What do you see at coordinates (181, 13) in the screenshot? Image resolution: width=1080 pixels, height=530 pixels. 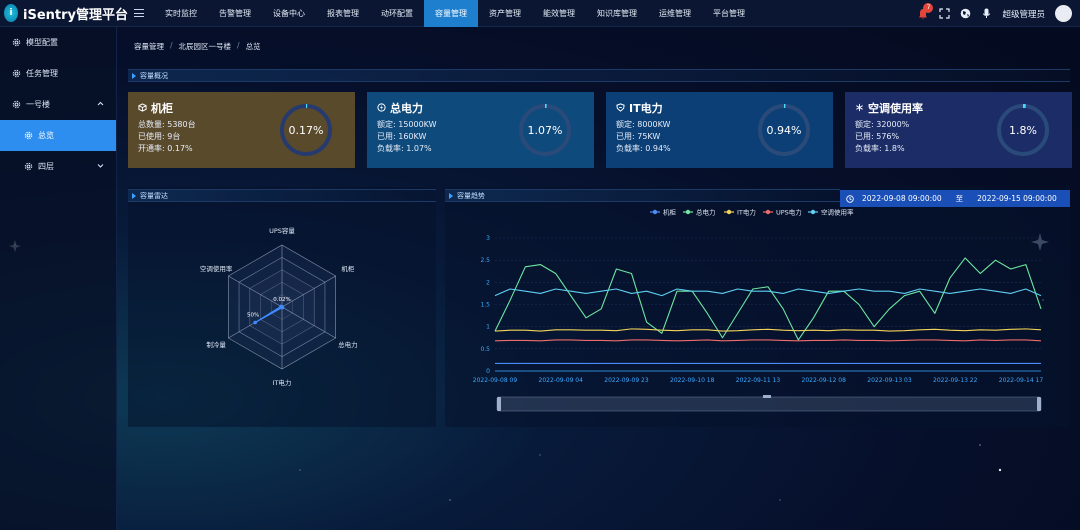 I see `nav-item-0: 实时监控` at bounding box center [181, 13].